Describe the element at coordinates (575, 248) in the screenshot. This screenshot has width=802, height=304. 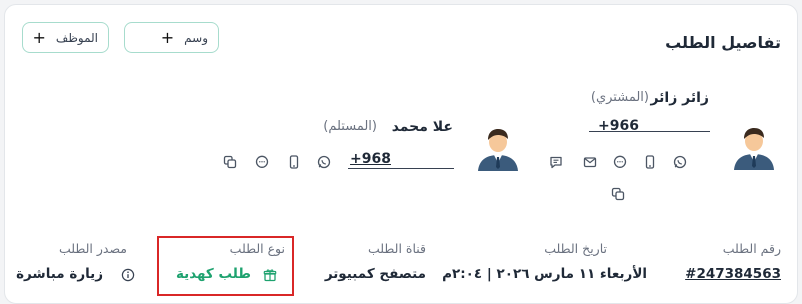
I see `order-date-label: تاريخ الطلب` at that location.